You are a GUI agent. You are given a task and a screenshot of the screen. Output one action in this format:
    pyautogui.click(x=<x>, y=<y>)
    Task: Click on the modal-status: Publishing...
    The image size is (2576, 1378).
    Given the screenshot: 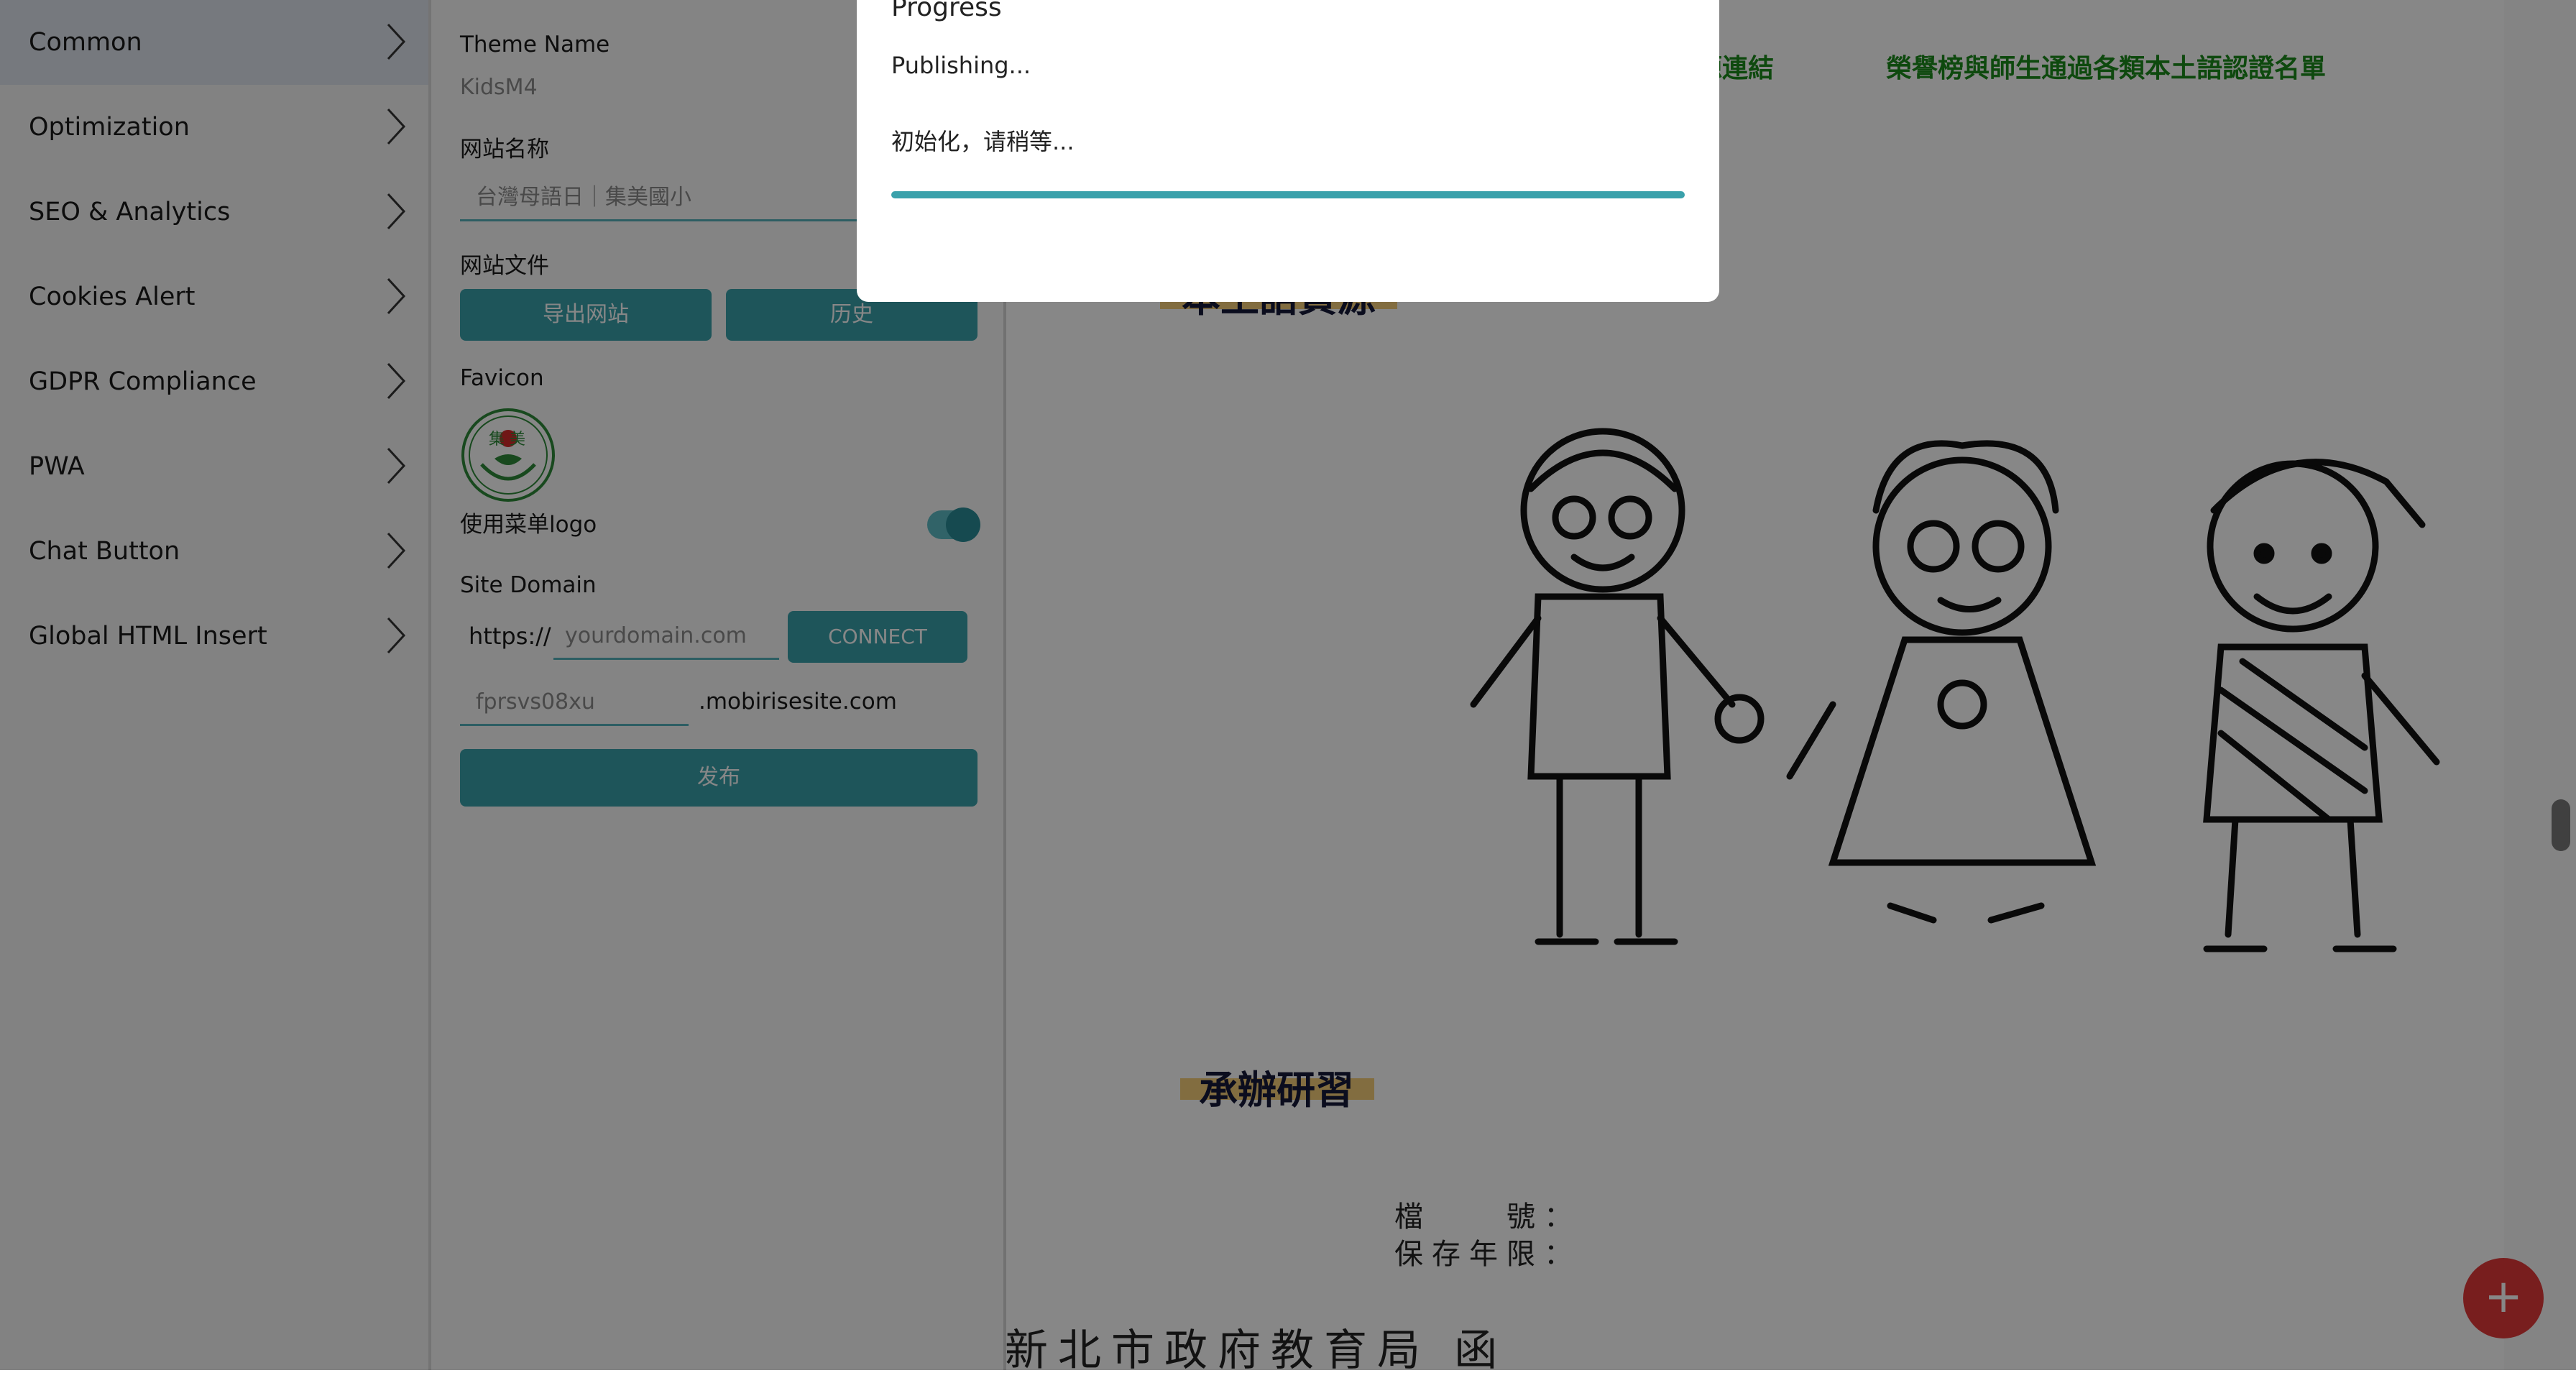 What is the action you would take?
    pyautogui.click(x=961, y=65)
    